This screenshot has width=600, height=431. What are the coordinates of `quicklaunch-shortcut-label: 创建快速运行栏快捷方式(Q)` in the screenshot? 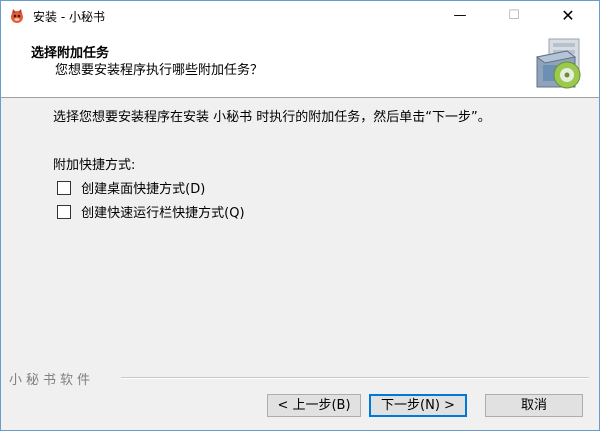 It's located at (162, 213).